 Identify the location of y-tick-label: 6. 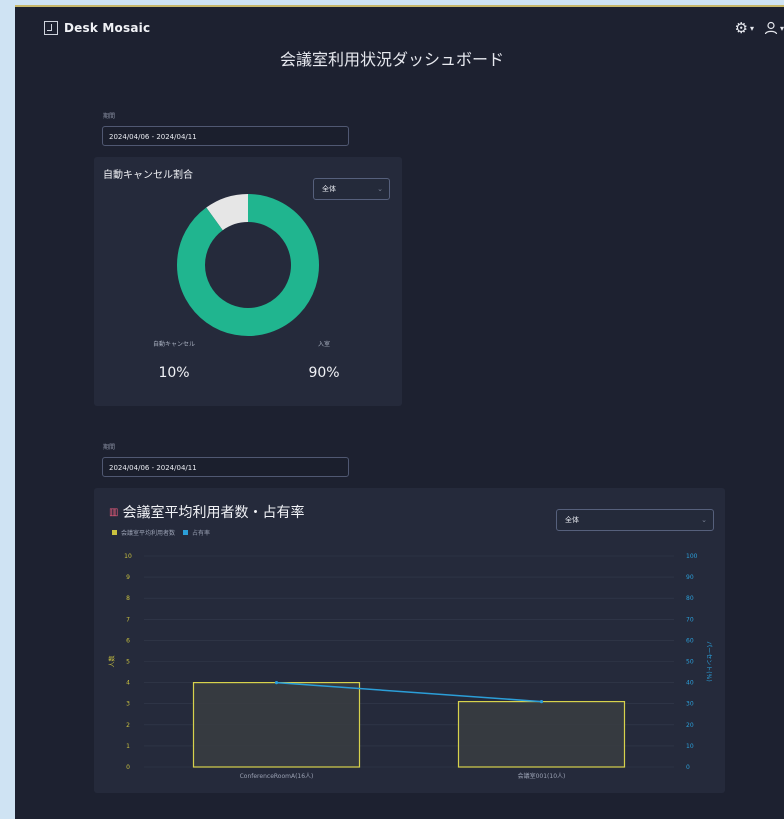
(128, 640).